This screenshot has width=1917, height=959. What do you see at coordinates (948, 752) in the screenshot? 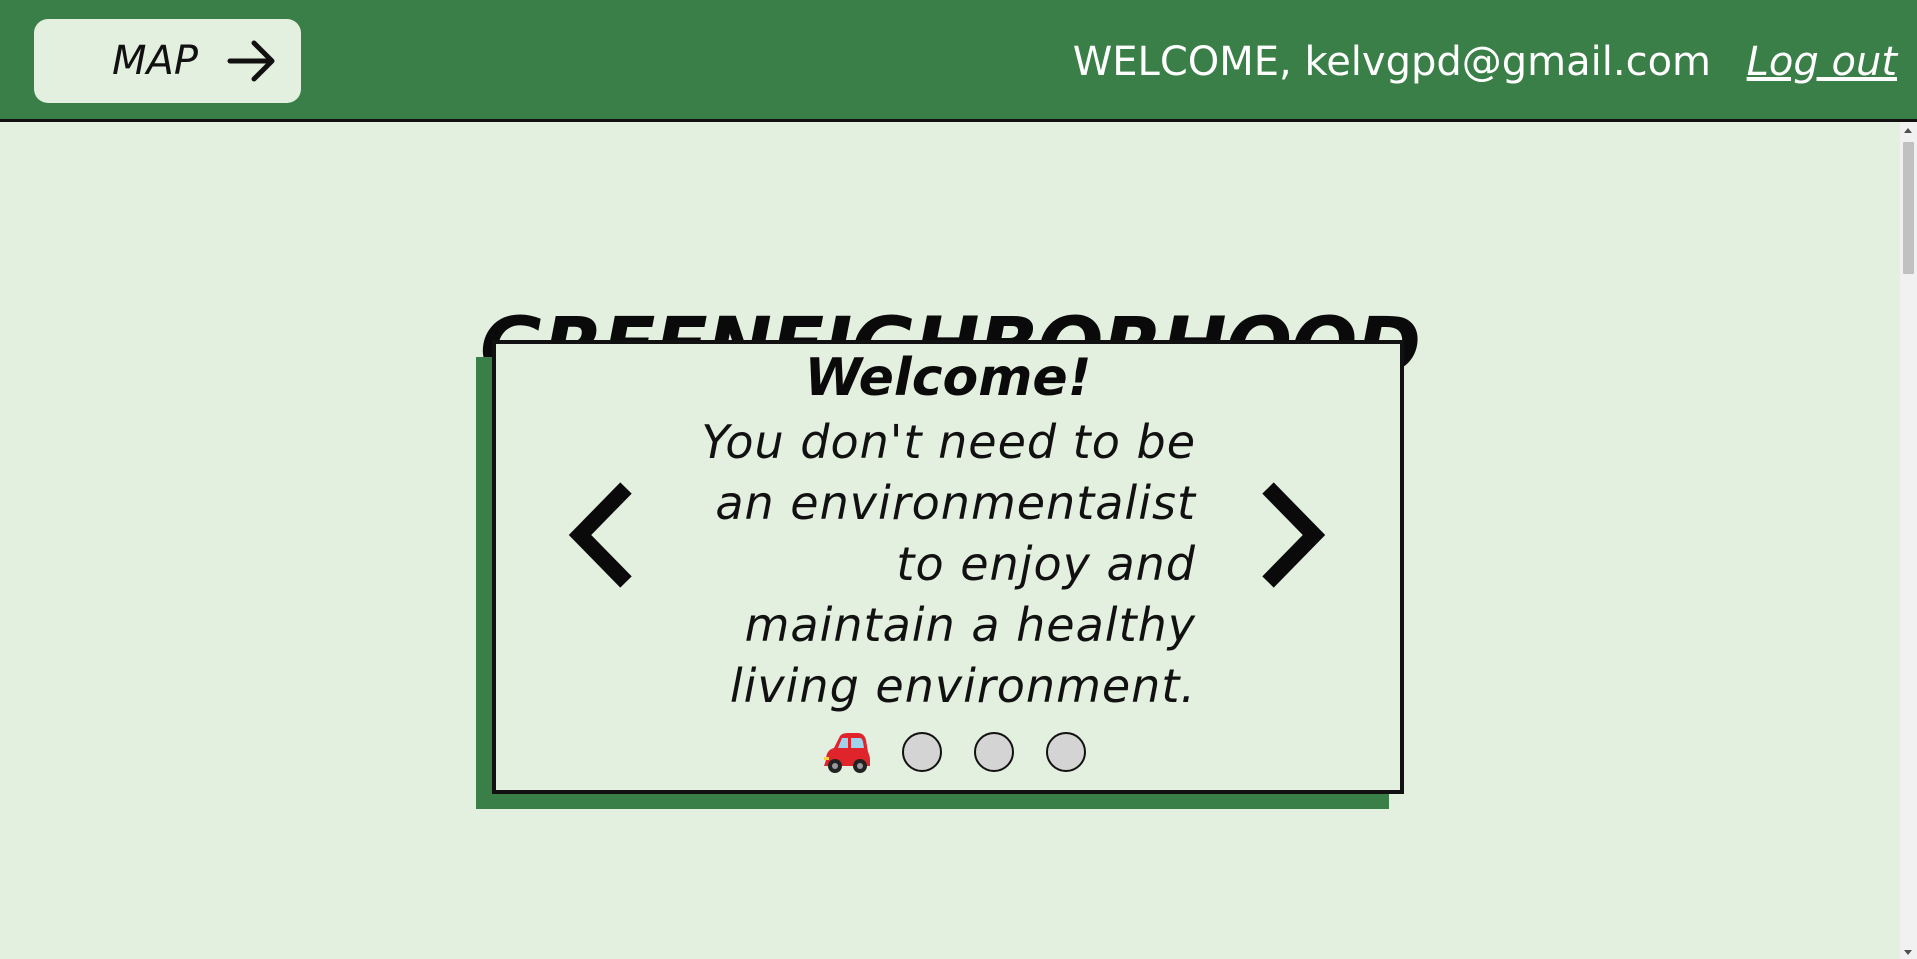
I see `carousel-indicators` at bounding box center [948, 752].